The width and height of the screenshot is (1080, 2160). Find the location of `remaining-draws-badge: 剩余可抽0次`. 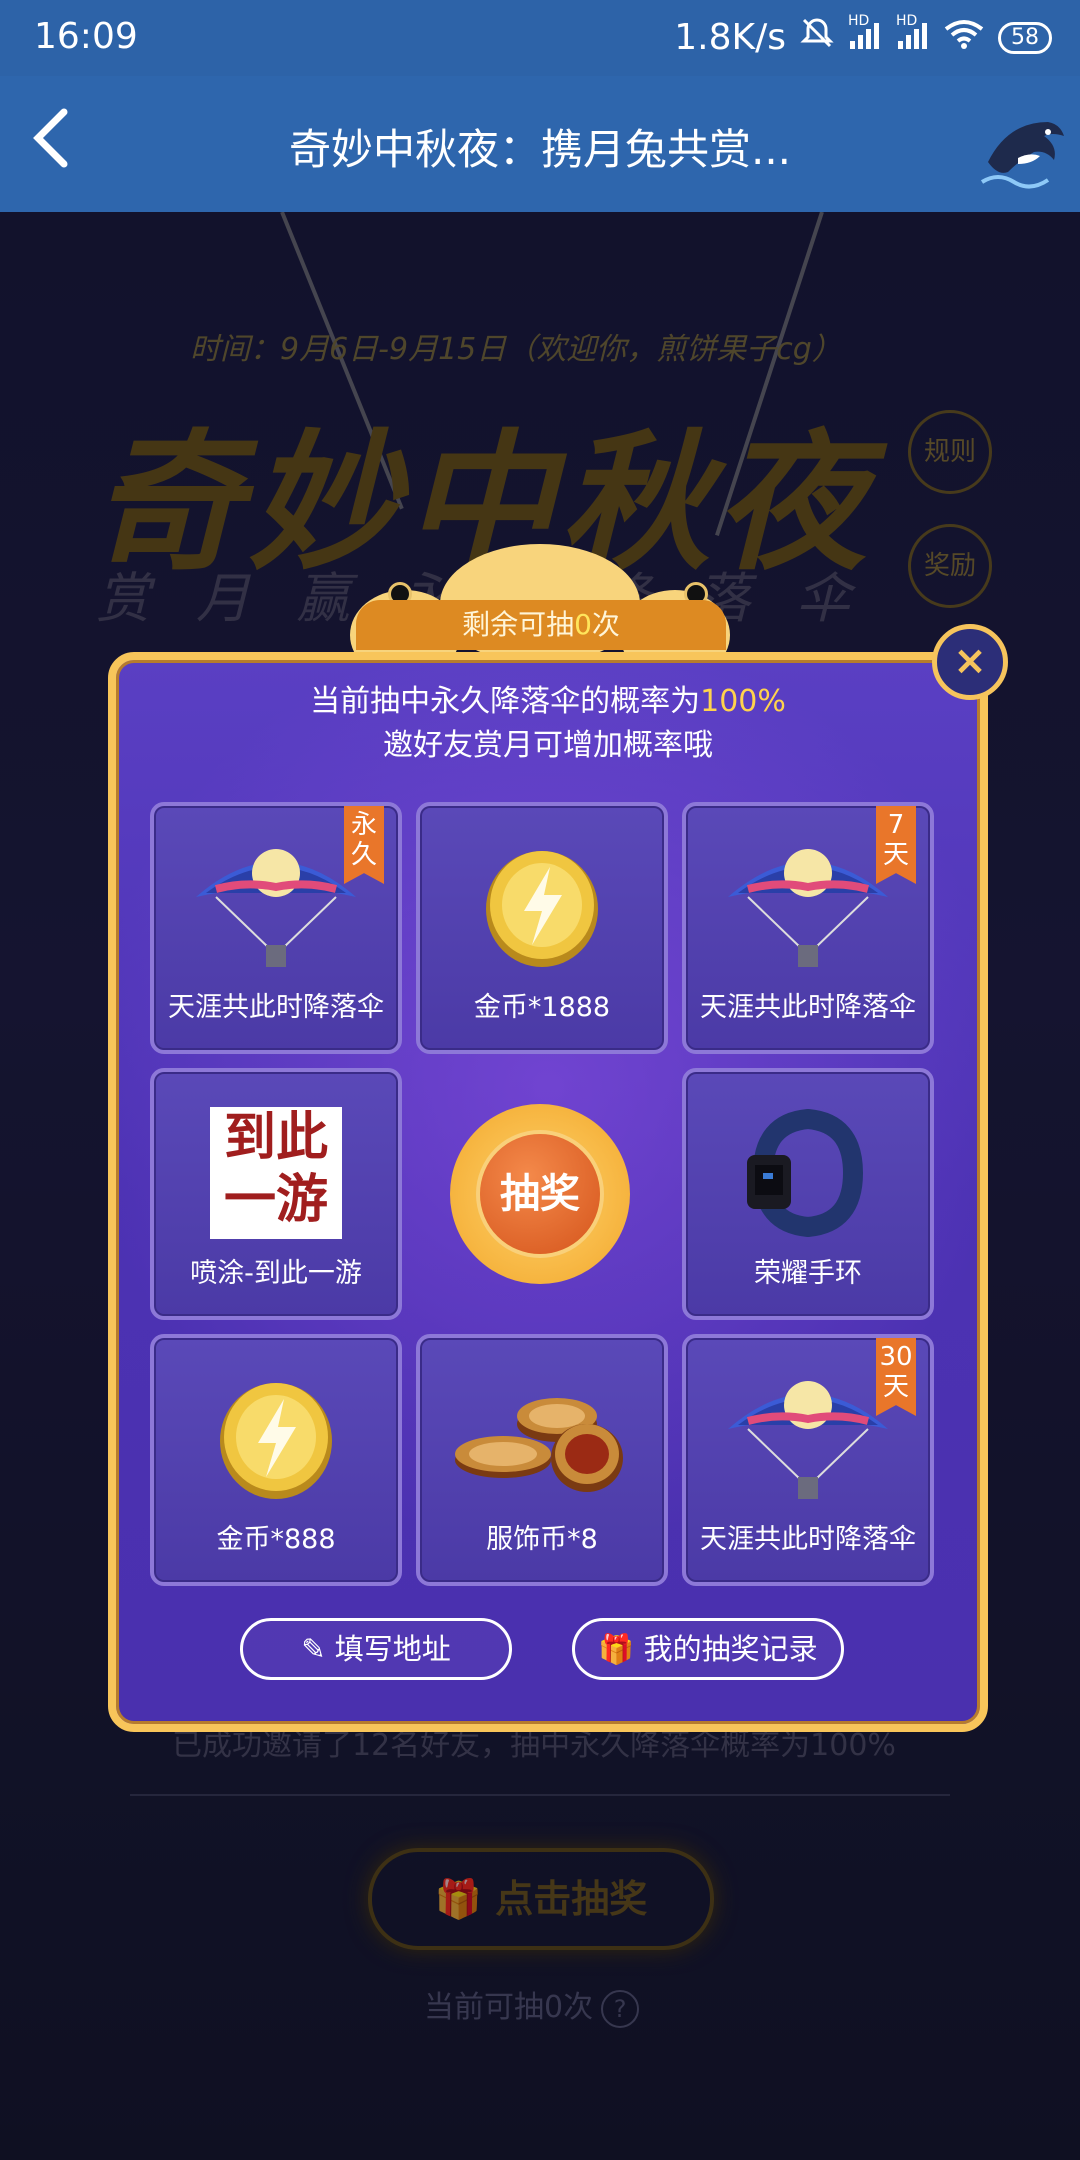

remaining-draws-badge: 剩余可抽0次 is located at coordinates (541, 625).